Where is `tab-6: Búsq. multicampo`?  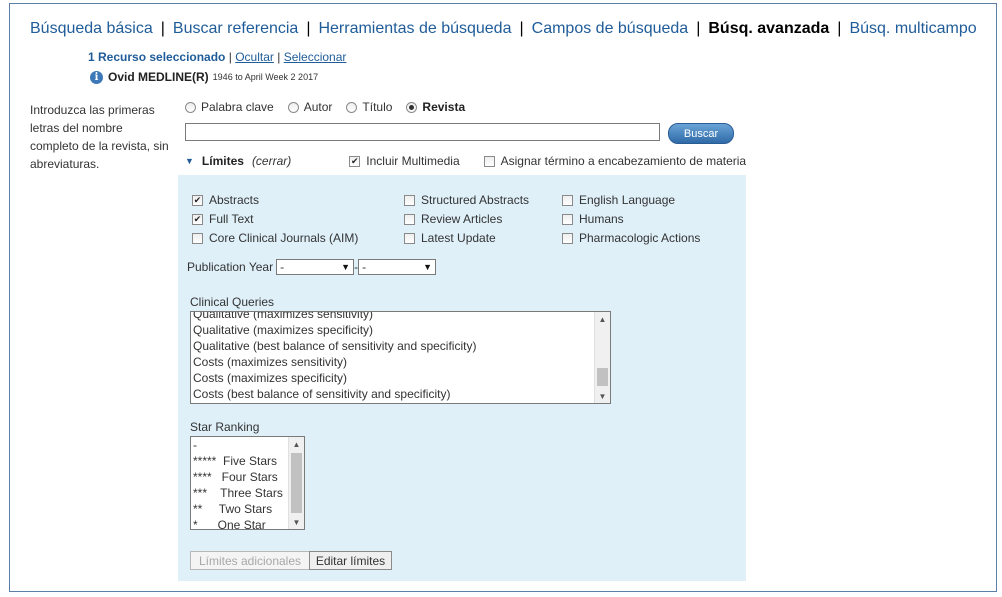 tab-6: Búsq. multicampo is located at coordinates (912, 28).